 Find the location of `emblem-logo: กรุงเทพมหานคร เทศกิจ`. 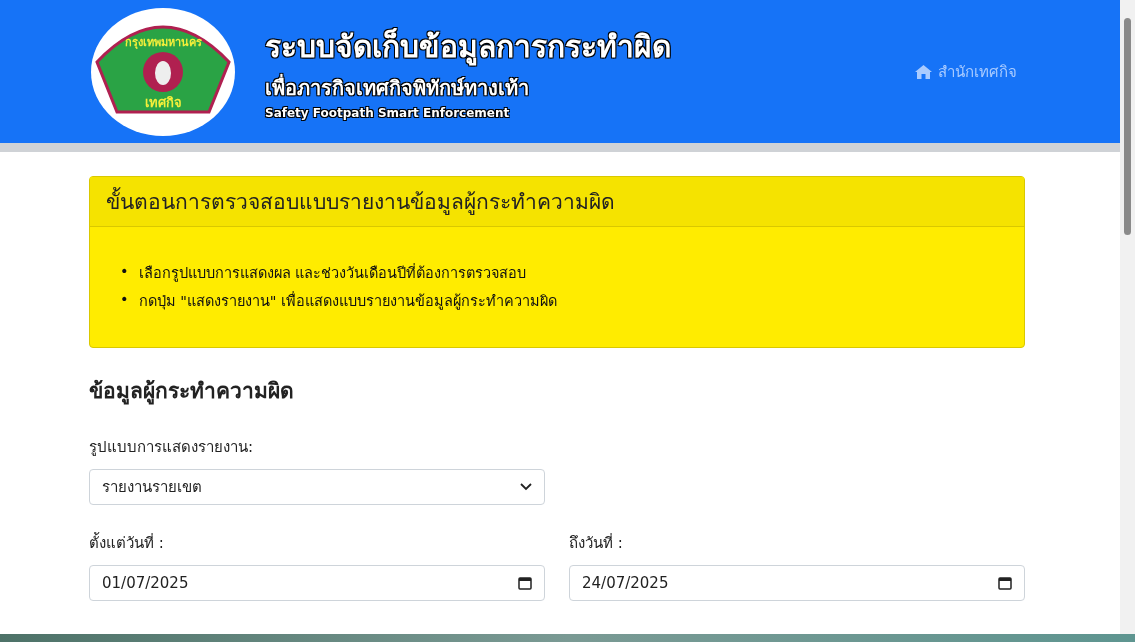

emblem-logo: กรุงเทพมหานคร เทศกิจ is located at coordinates (163, 71).